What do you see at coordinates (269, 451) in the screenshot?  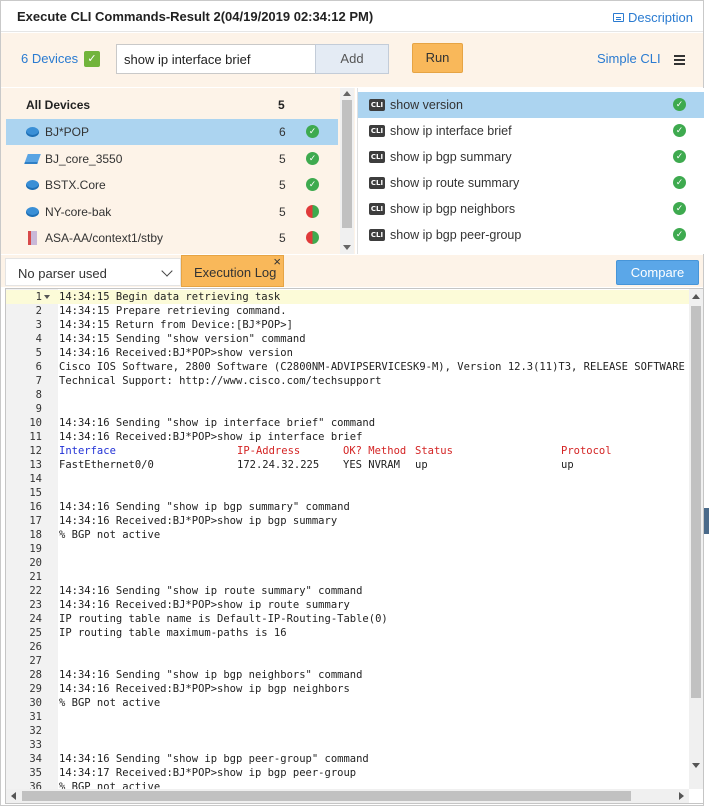 I see `log-table-cell: IP-Address` at bounding box center [269, 451].